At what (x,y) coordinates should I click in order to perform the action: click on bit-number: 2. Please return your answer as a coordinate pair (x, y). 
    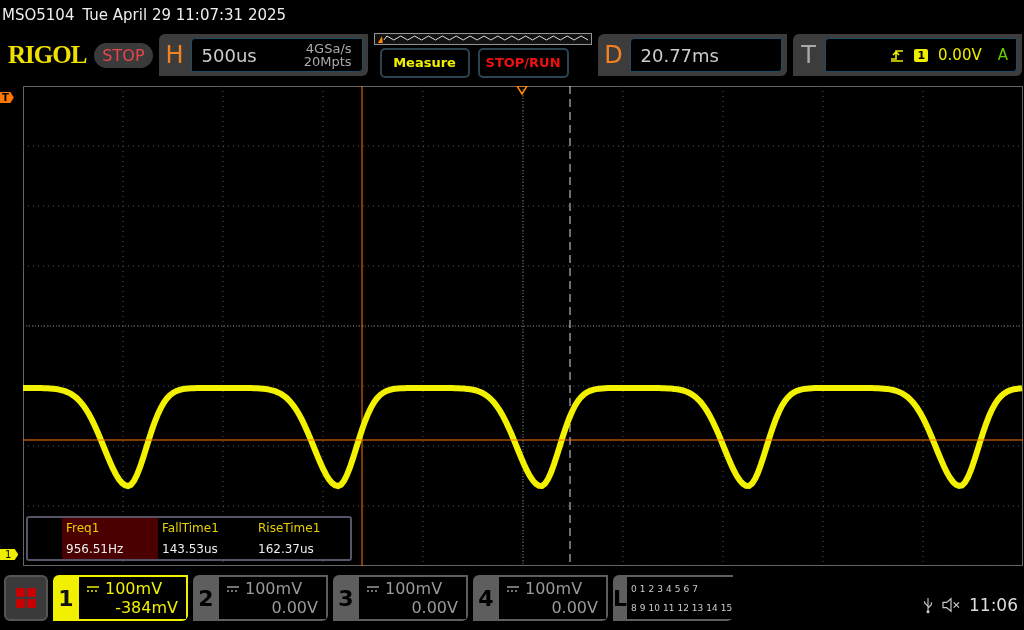
    Looking at the image, I should click on (651, 588).